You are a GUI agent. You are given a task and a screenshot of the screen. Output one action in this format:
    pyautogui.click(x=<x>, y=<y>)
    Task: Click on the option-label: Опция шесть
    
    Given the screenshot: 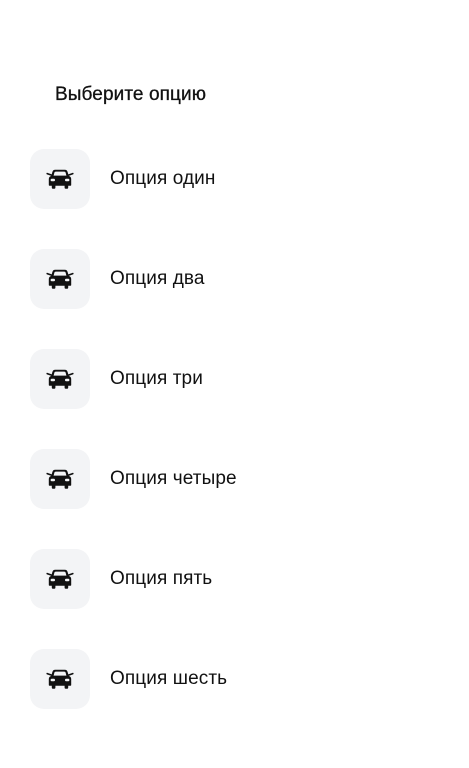 What is the action you would take?
    pyautogui.click(x=169, y=678)
    